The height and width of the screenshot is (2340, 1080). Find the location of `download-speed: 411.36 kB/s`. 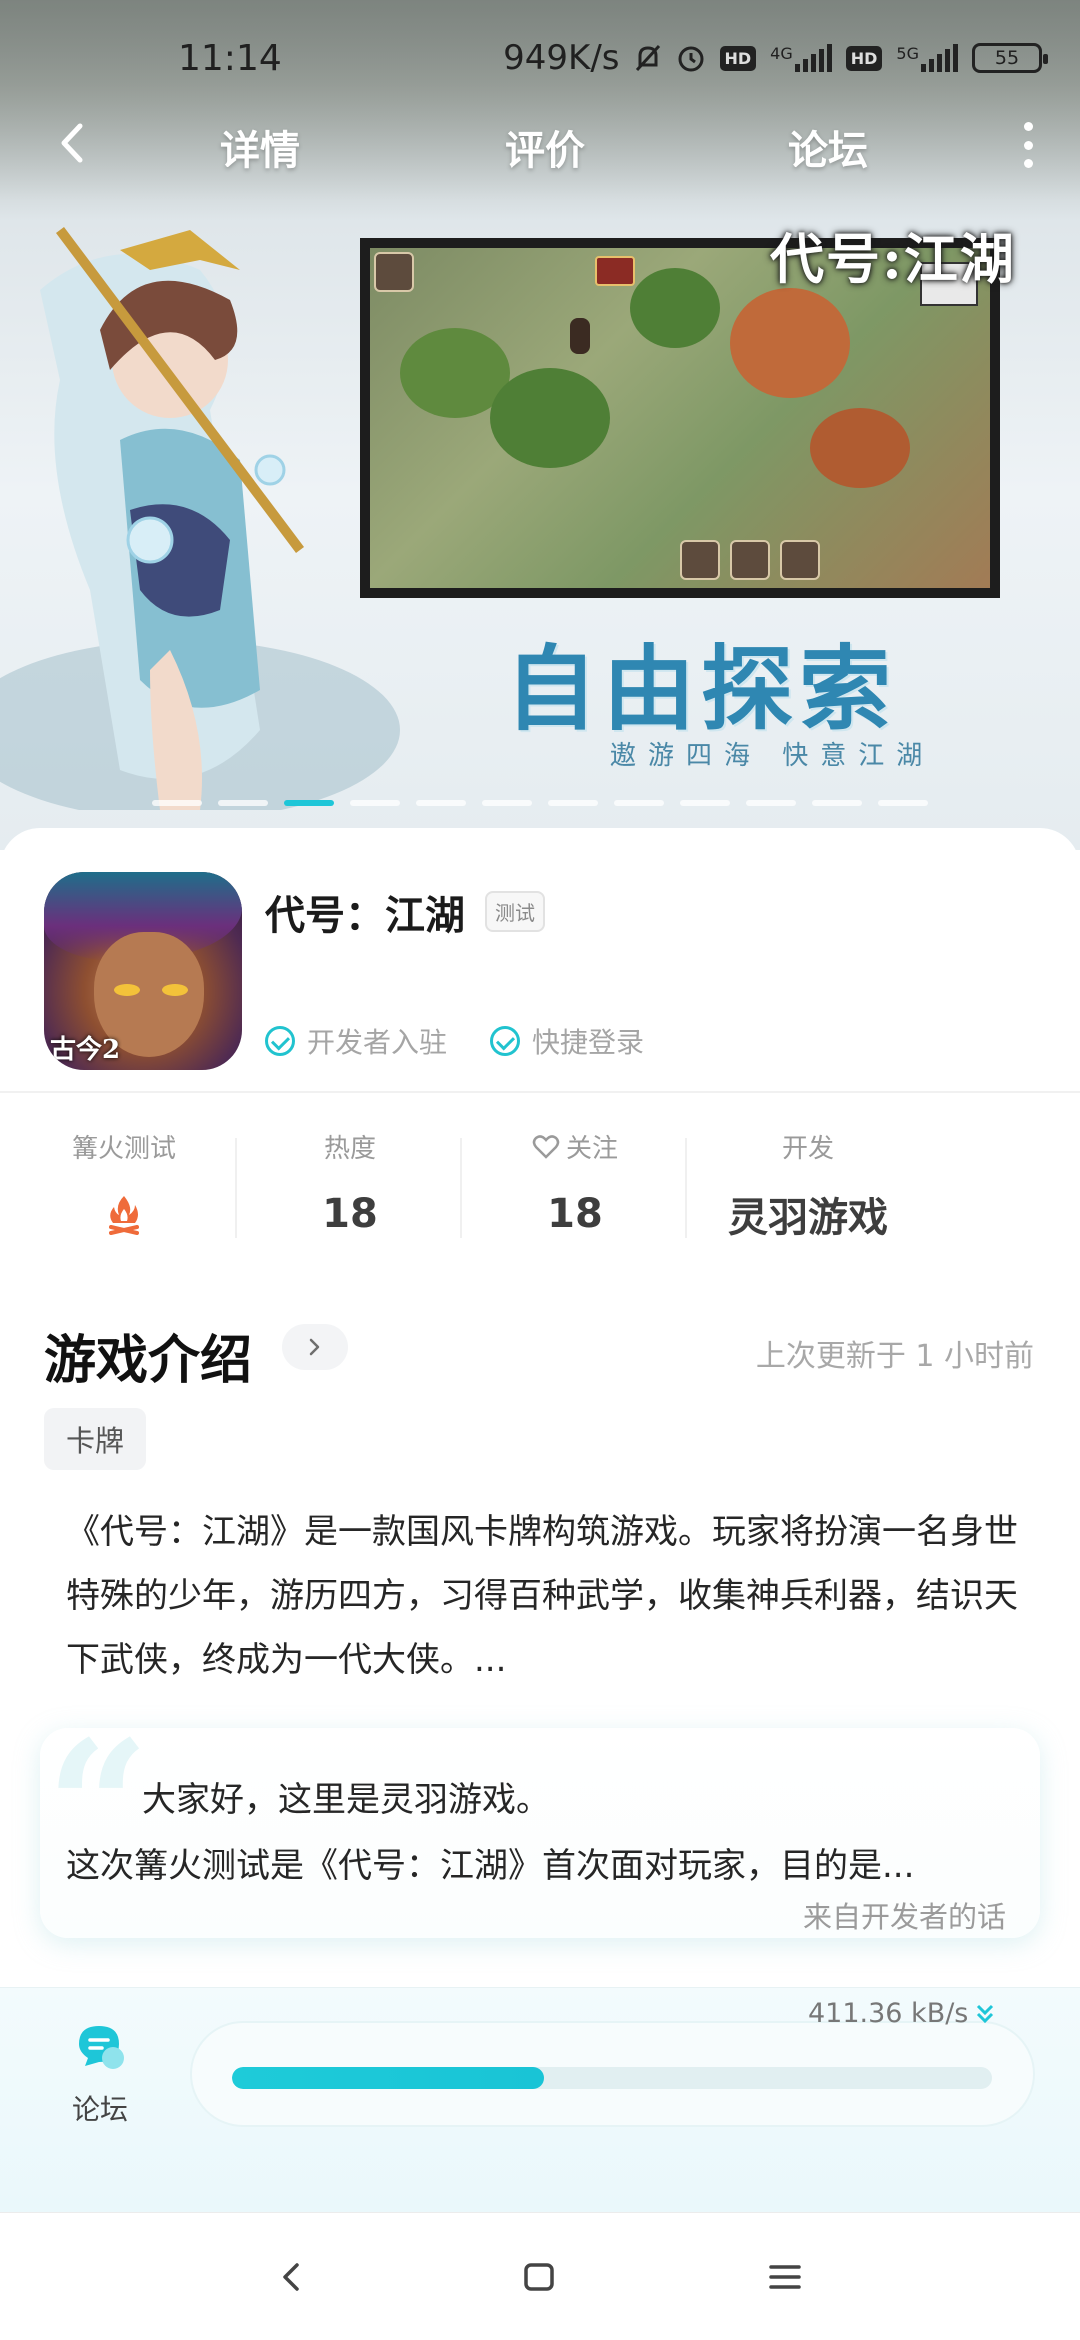

download-speed: 411.36 kB/s is located at coordinates (901, 2013).